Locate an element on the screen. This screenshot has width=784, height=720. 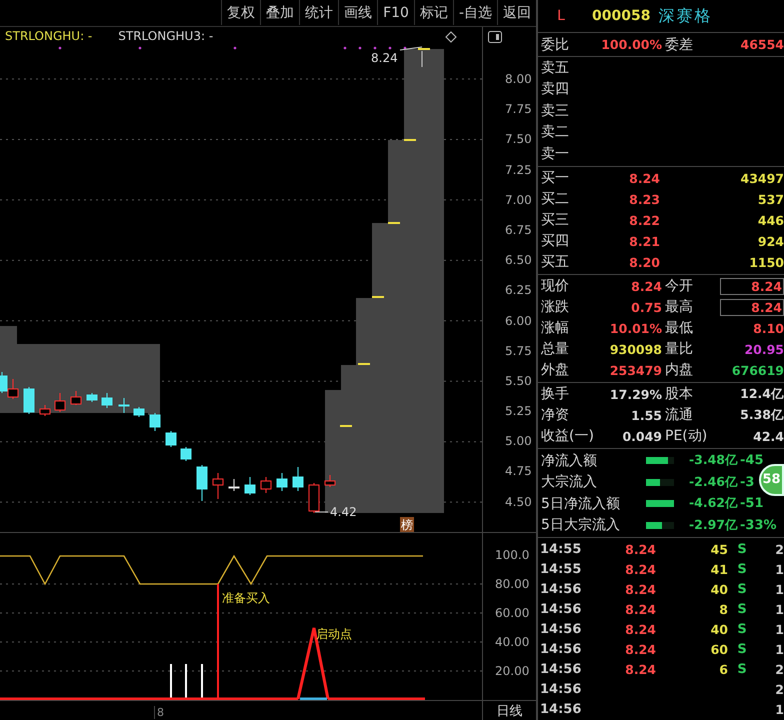
field-value: 253479 is located at coordinates (635, 370).